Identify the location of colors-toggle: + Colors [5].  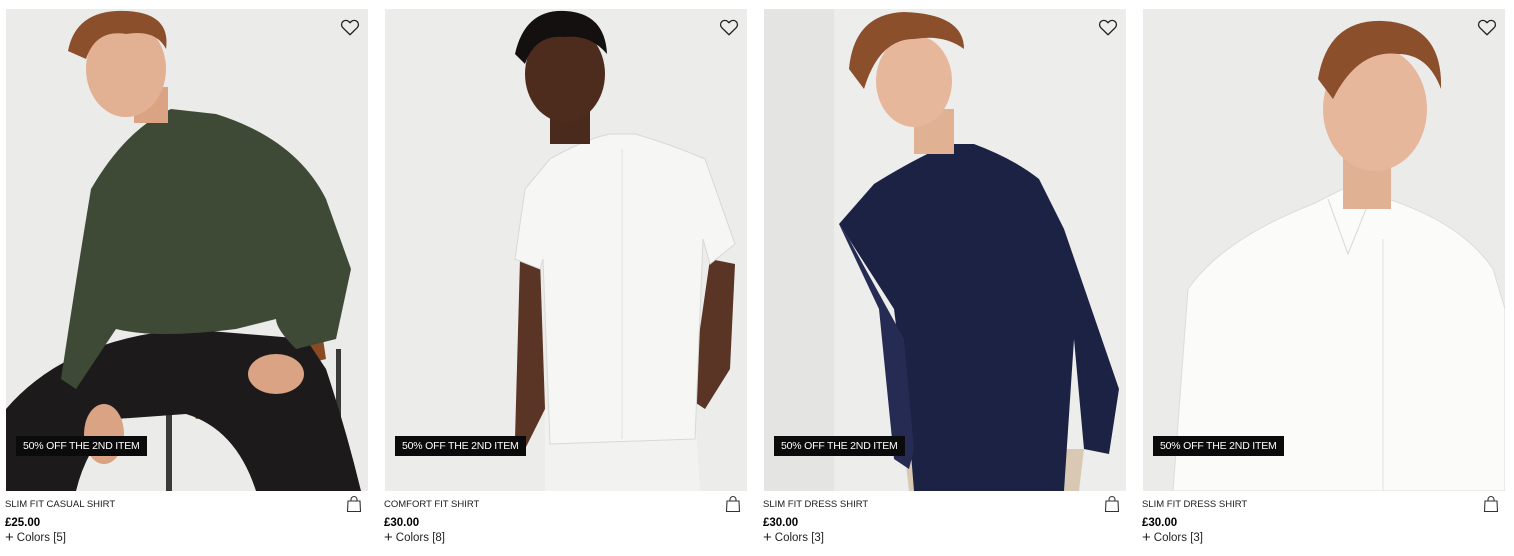
(35, 537).